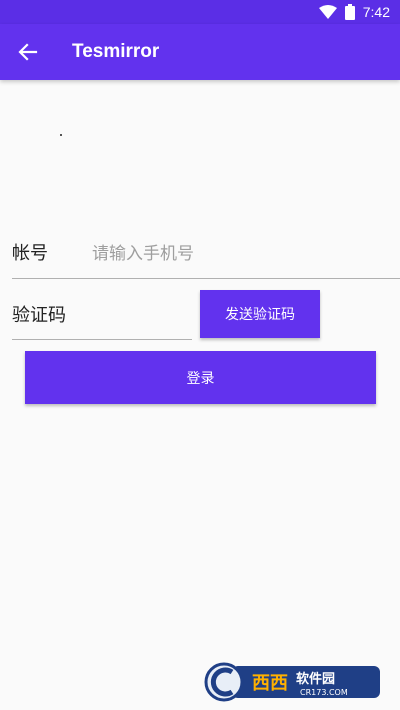 The width and height of the screenshot is (400, 710). I want to click on svg-text: 软件园, so click(315, 679).